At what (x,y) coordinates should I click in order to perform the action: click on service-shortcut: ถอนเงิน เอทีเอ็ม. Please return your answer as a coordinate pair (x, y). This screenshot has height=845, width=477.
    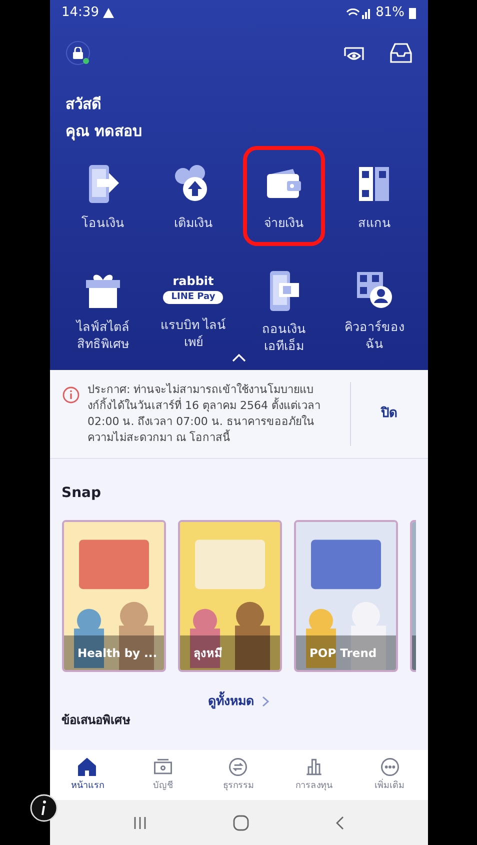
    Looking at the image, I should click on (283, 304).